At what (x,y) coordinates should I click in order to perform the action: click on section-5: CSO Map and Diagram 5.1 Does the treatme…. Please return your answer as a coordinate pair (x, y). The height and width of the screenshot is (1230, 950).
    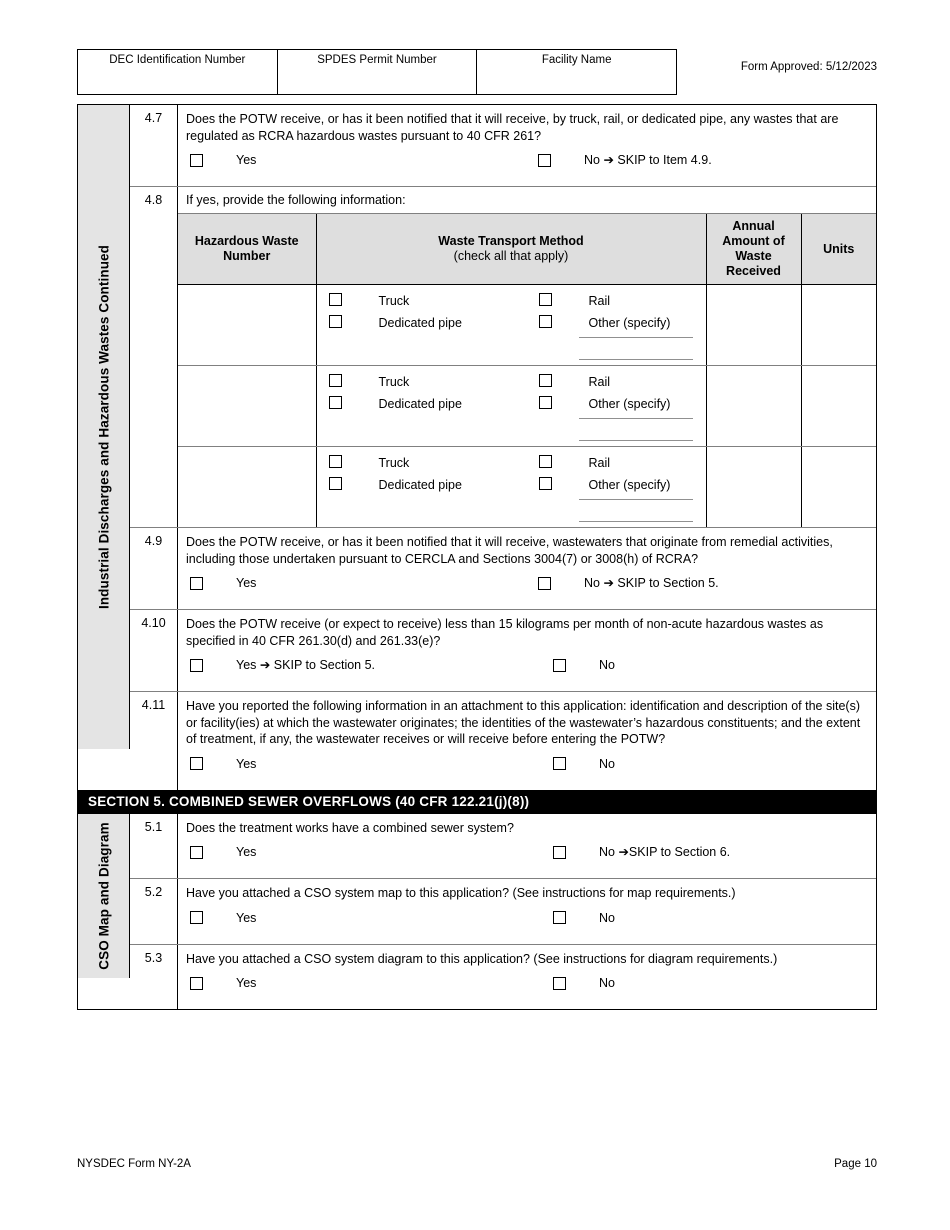
    Looking at the image, I should click on (477, 911).